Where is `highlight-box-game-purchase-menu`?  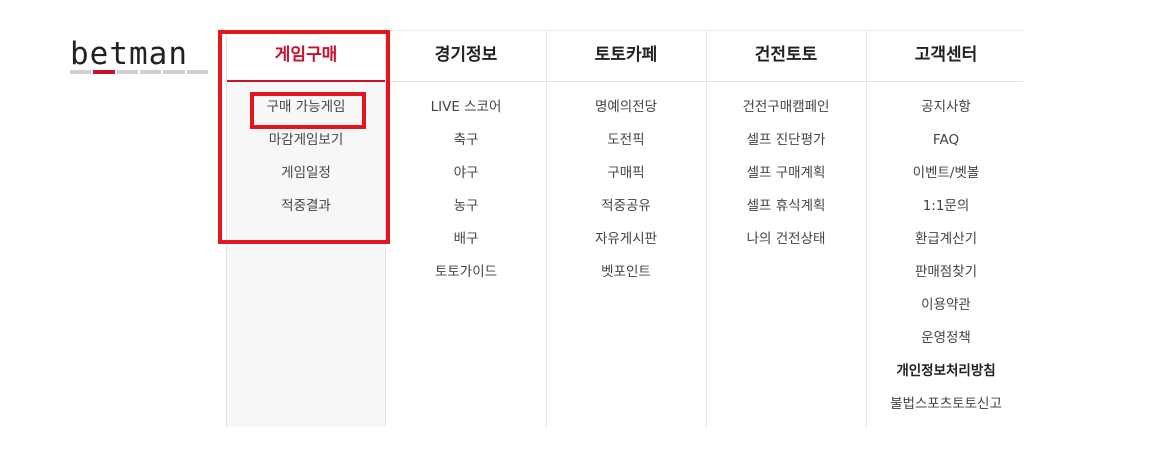
highlight-box-game-purchase-menu is located at coordinates (304, 137).